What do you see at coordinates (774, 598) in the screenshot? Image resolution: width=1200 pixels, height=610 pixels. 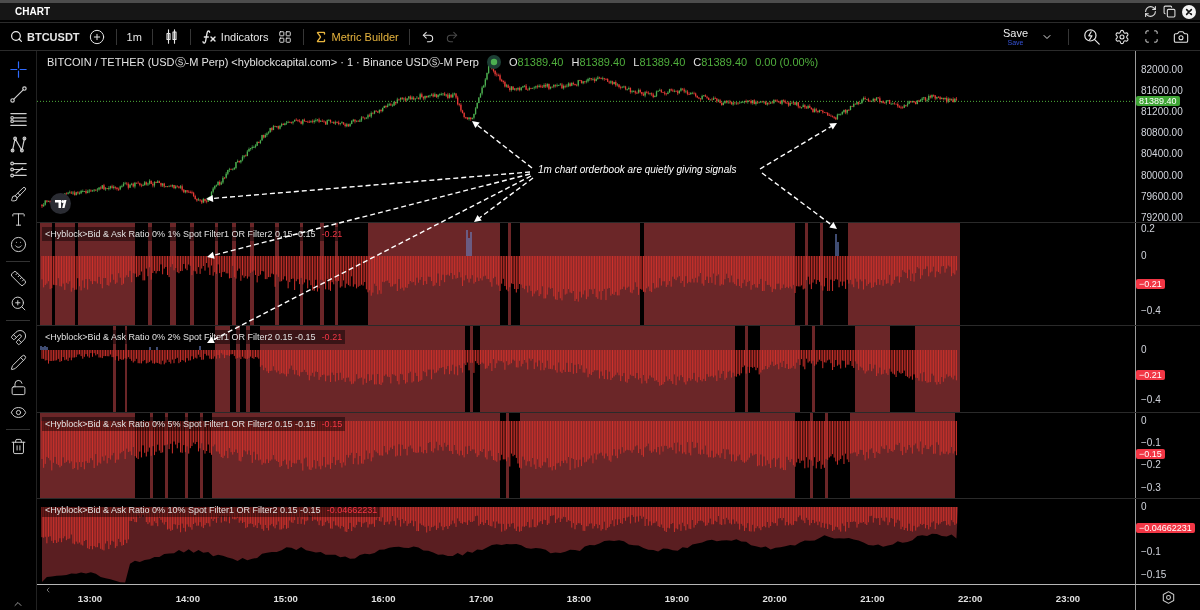 I see `time-label: 20:00` at bounding box center [774, 598].